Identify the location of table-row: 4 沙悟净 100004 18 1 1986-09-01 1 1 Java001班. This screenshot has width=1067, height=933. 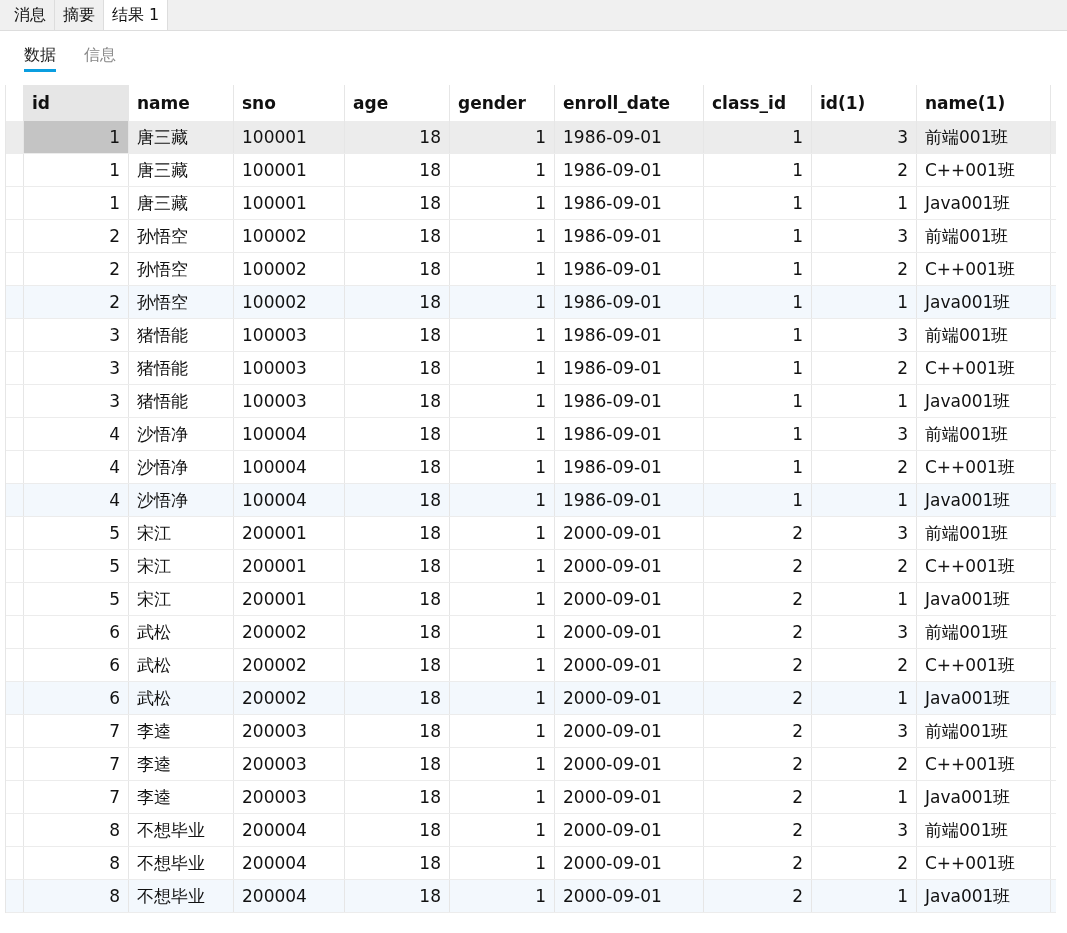
(531, 500).